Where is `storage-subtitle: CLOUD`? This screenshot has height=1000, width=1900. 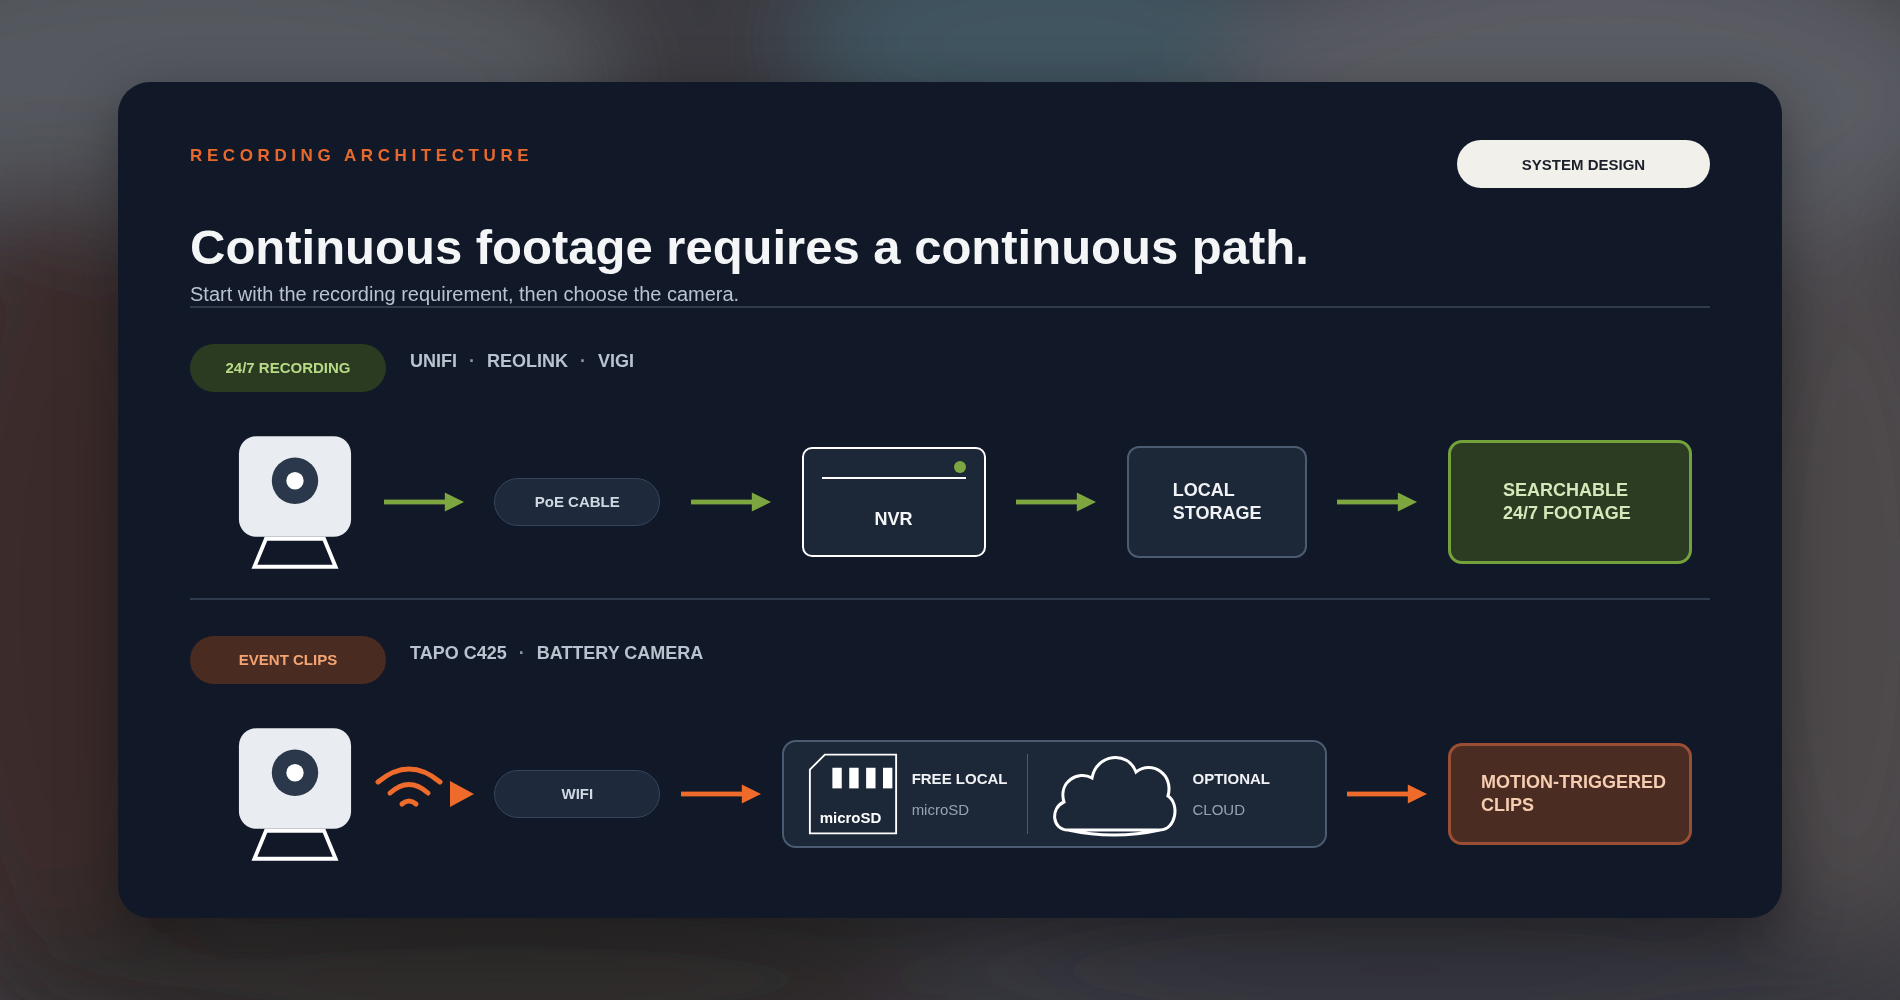
storage-subtitle: CLOUD is located at coordinates (1219, 809).